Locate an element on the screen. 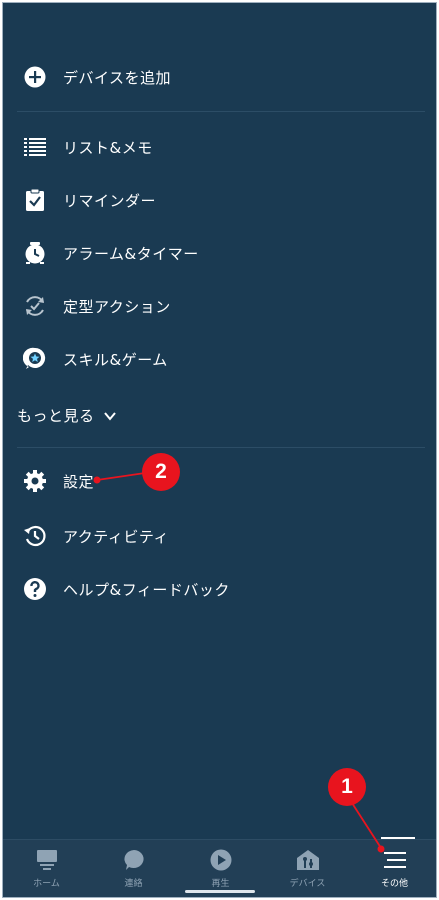 The image size is (439, 900). add-circle-icon is located at coordinates (35, 77).